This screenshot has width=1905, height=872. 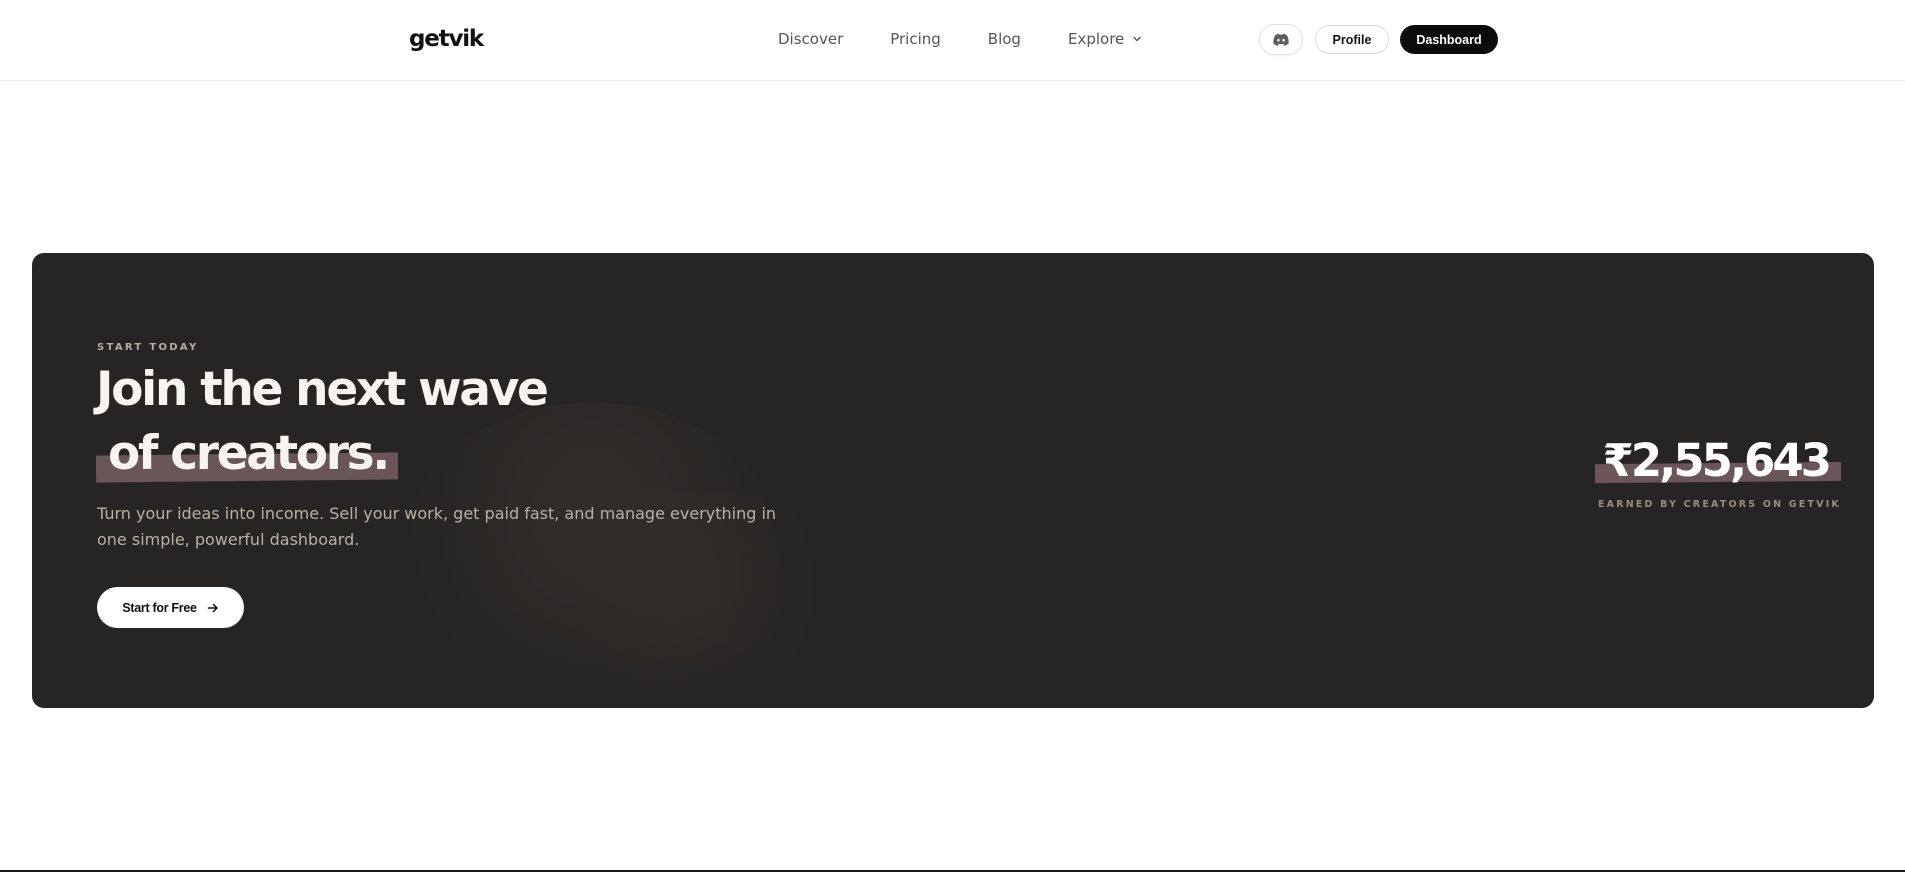 I want to click on earnings-value: ₹2,55,643, so click(x=1718, y=461).